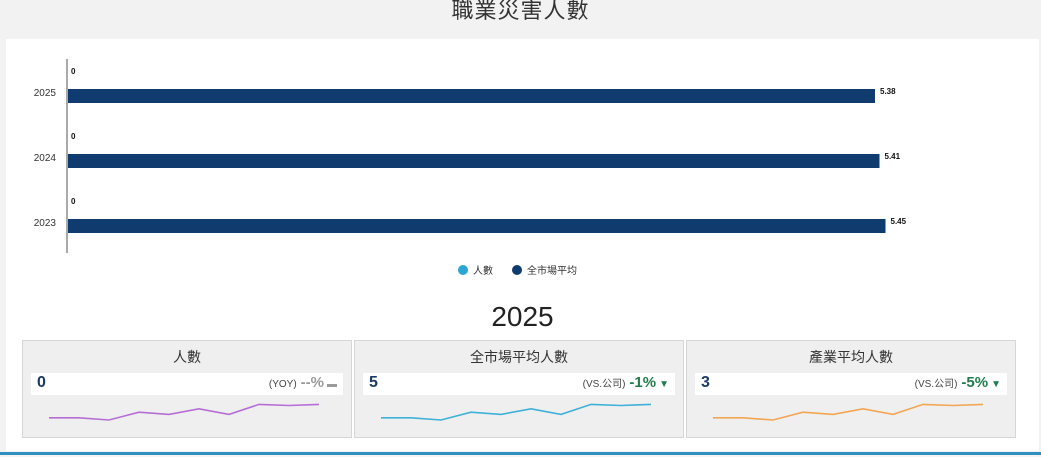 Image resolution: width=1041 pixels, height=457 pixels. What do you see at coordinates (851, 384) in the screenshot?
I see `card-value-strip: 3 (VS.公司) -5% ▼` at bounding box center [851, 384].